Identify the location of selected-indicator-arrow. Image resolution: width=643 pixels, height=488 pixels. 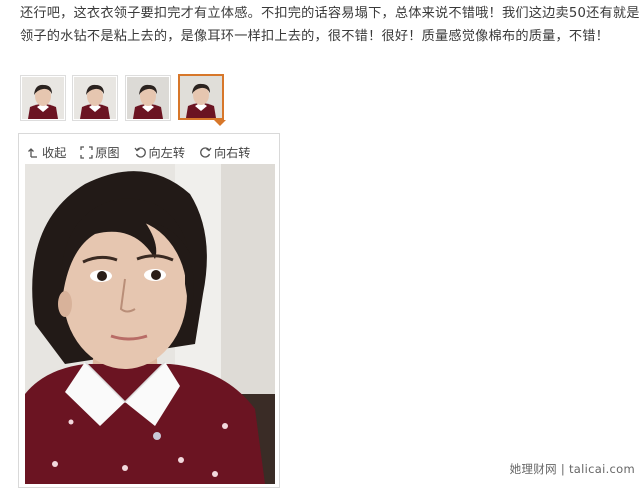
(220, 123).